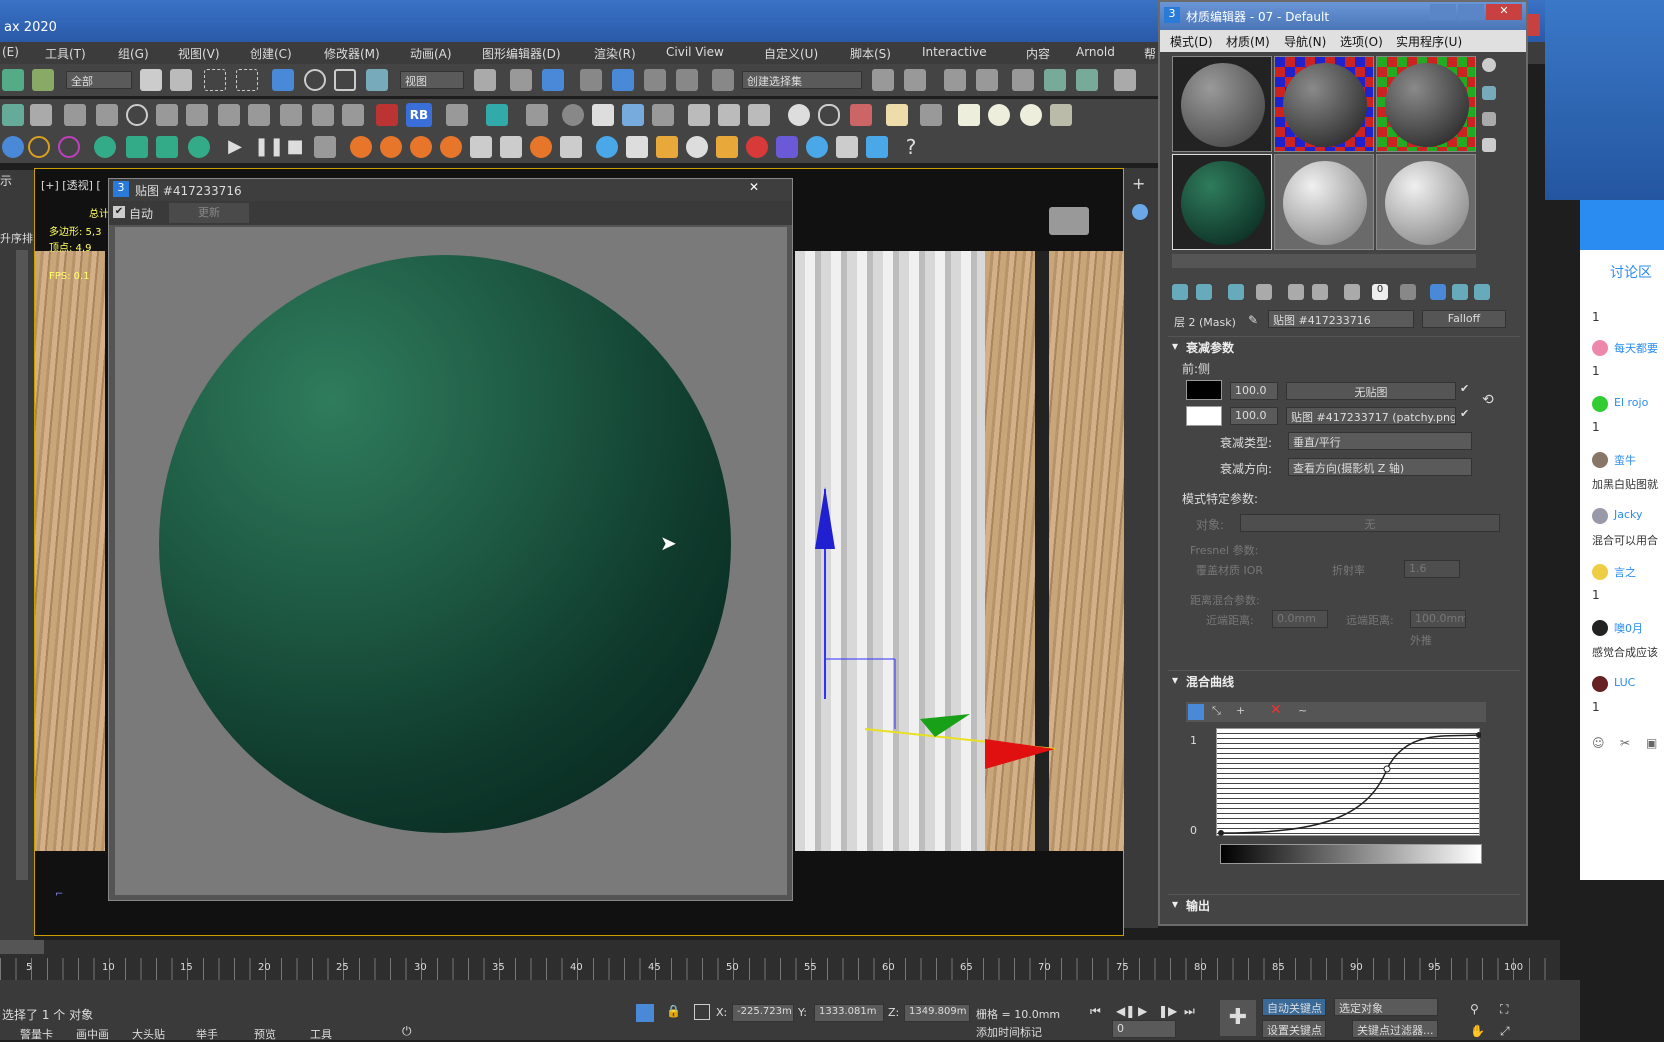 The height and width of the screenshot is (1042, 1664). I want to click on spinner-snap-icon, so click(687, 80).